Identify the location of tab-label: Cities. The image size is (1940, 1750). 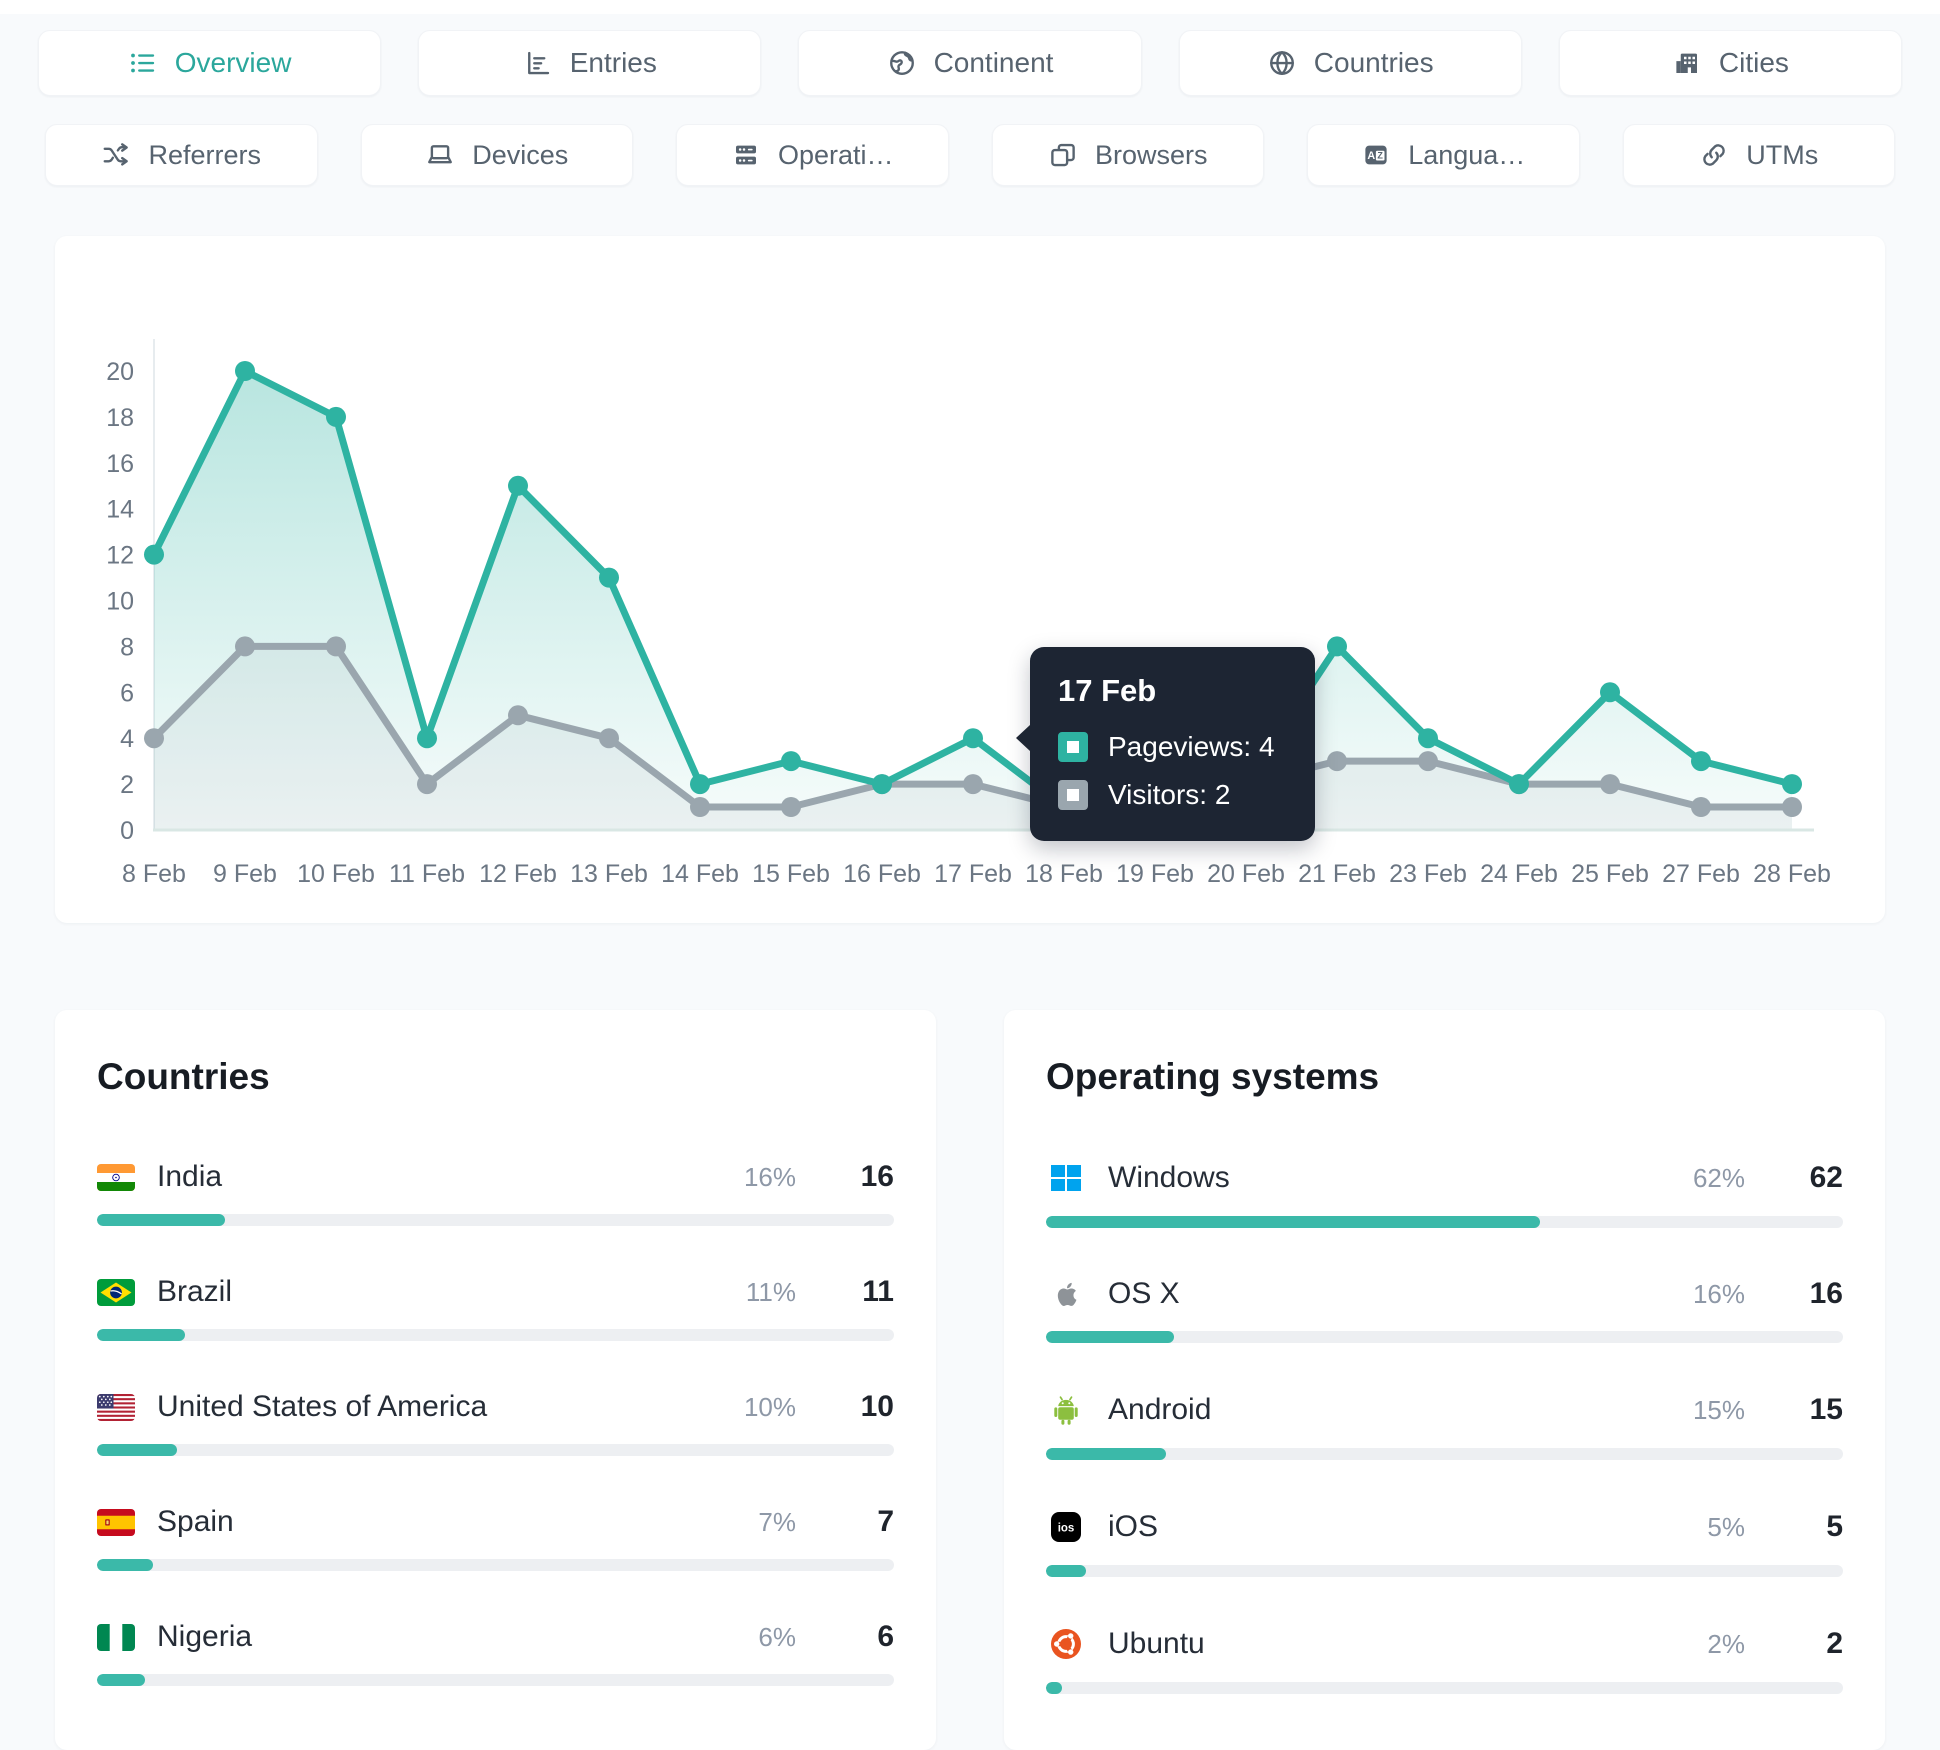
(1753, 62).